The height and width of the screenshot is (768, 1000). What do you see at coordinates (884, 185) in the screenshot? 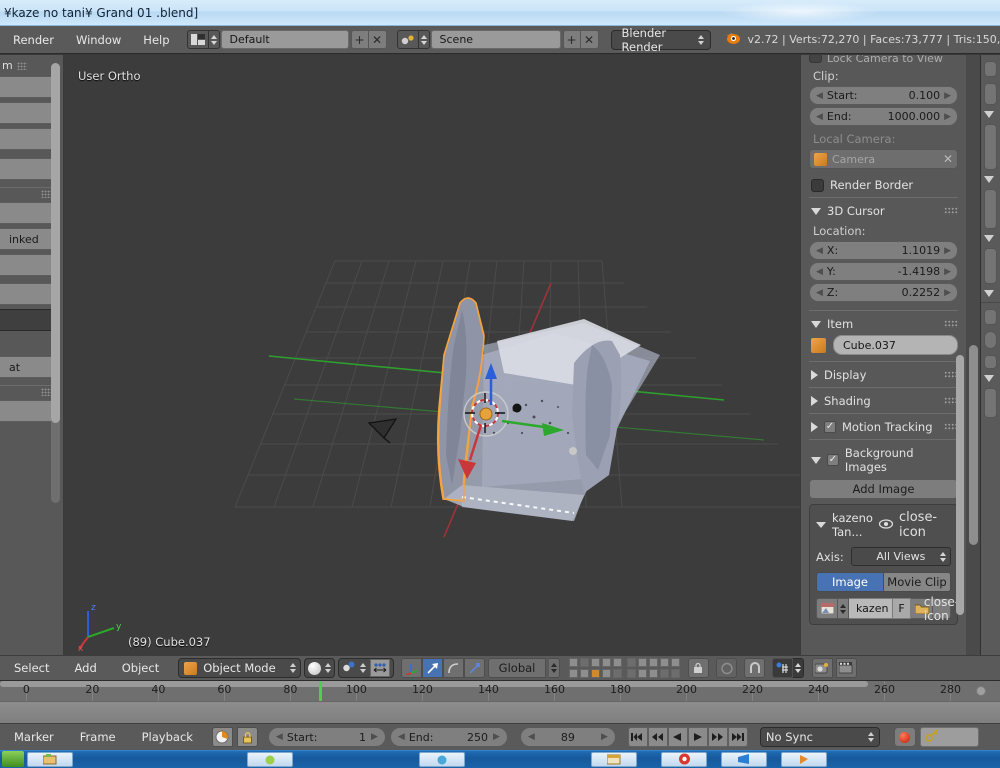
I see `render-border-checkbox-row: Render Border` at bounding box center [884, 185].